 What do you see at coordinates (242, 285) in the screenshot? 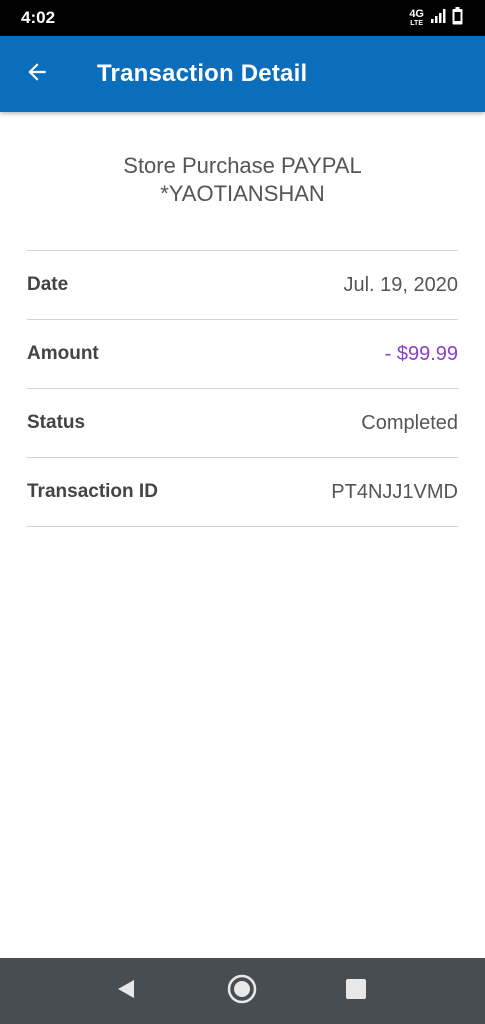
I see `detail-row-date: Date Jul. 19, 2020` at bounding box center [242, 285].